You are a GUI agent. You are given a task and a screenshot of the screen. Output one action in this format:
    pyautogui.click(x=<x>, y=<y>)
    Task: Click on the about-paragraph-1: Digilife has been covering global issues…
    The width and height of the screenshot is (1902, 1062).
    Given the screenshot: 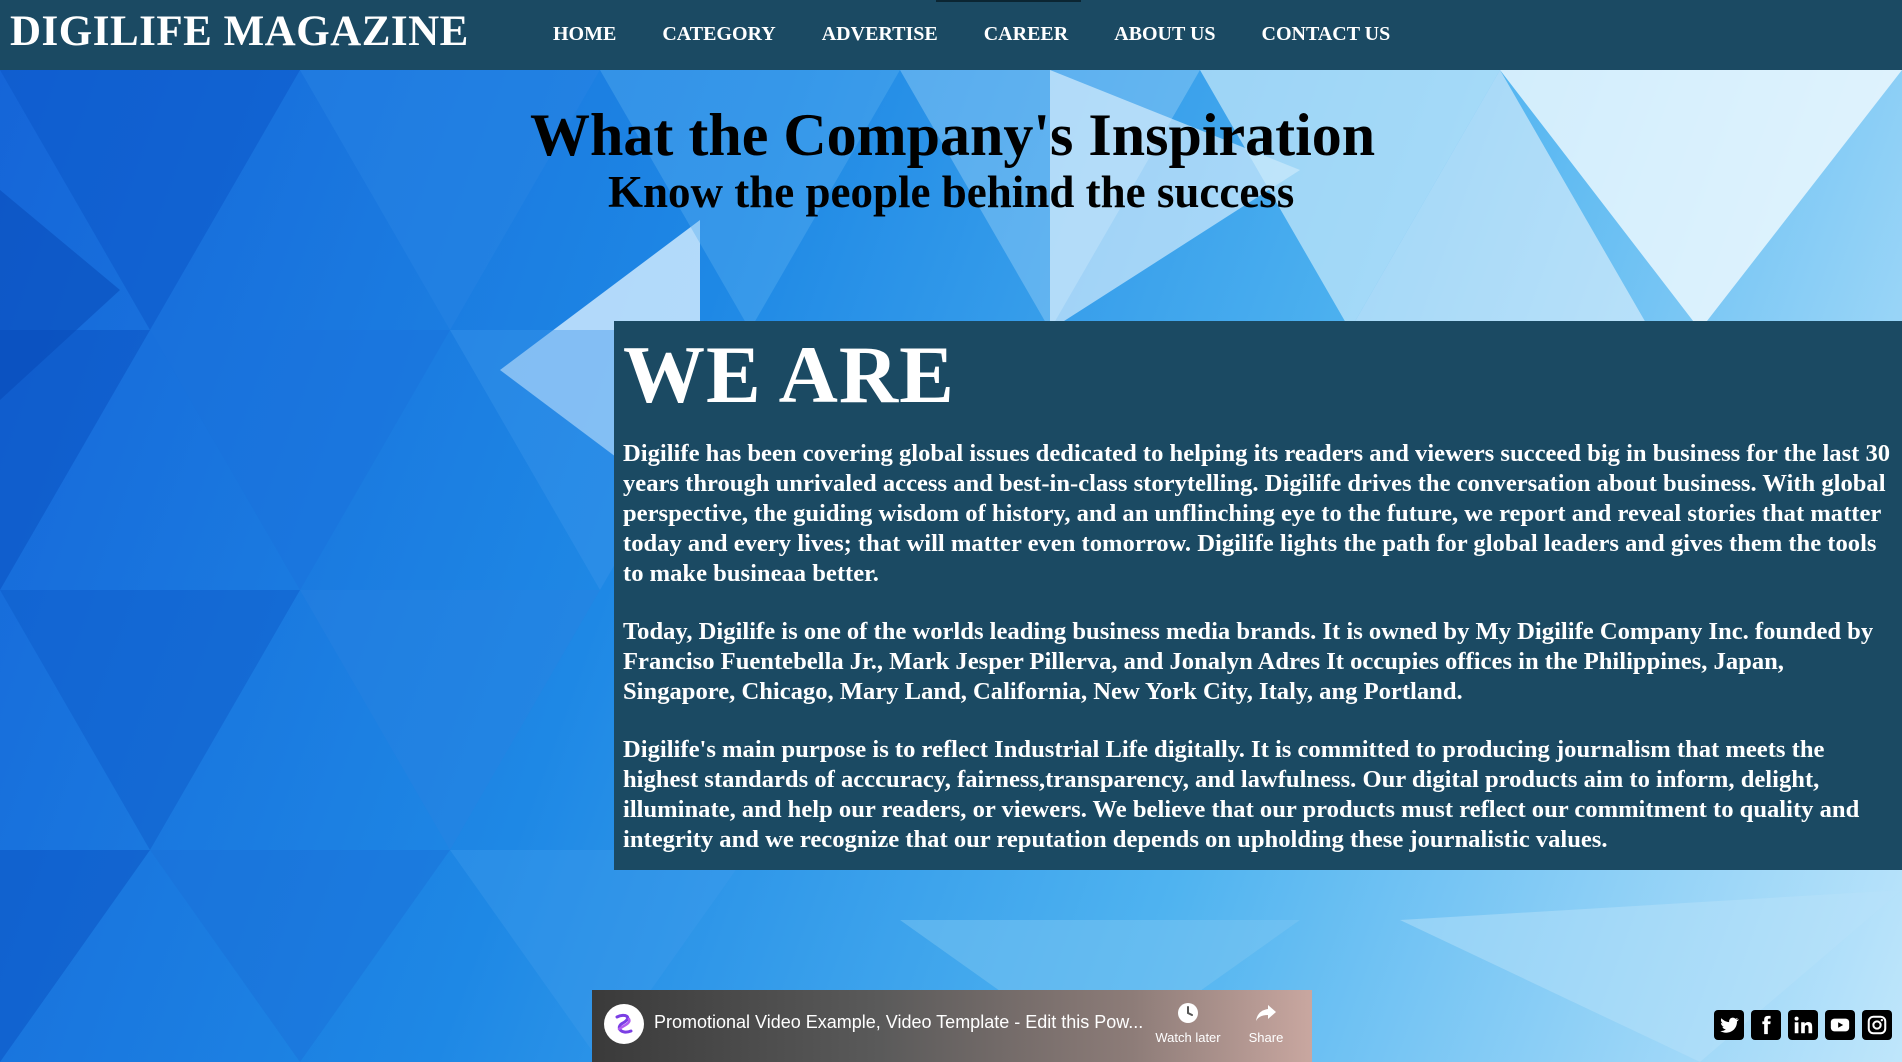 What is the action you would take?
    pyautogui.click(x=1257, y=513)
    